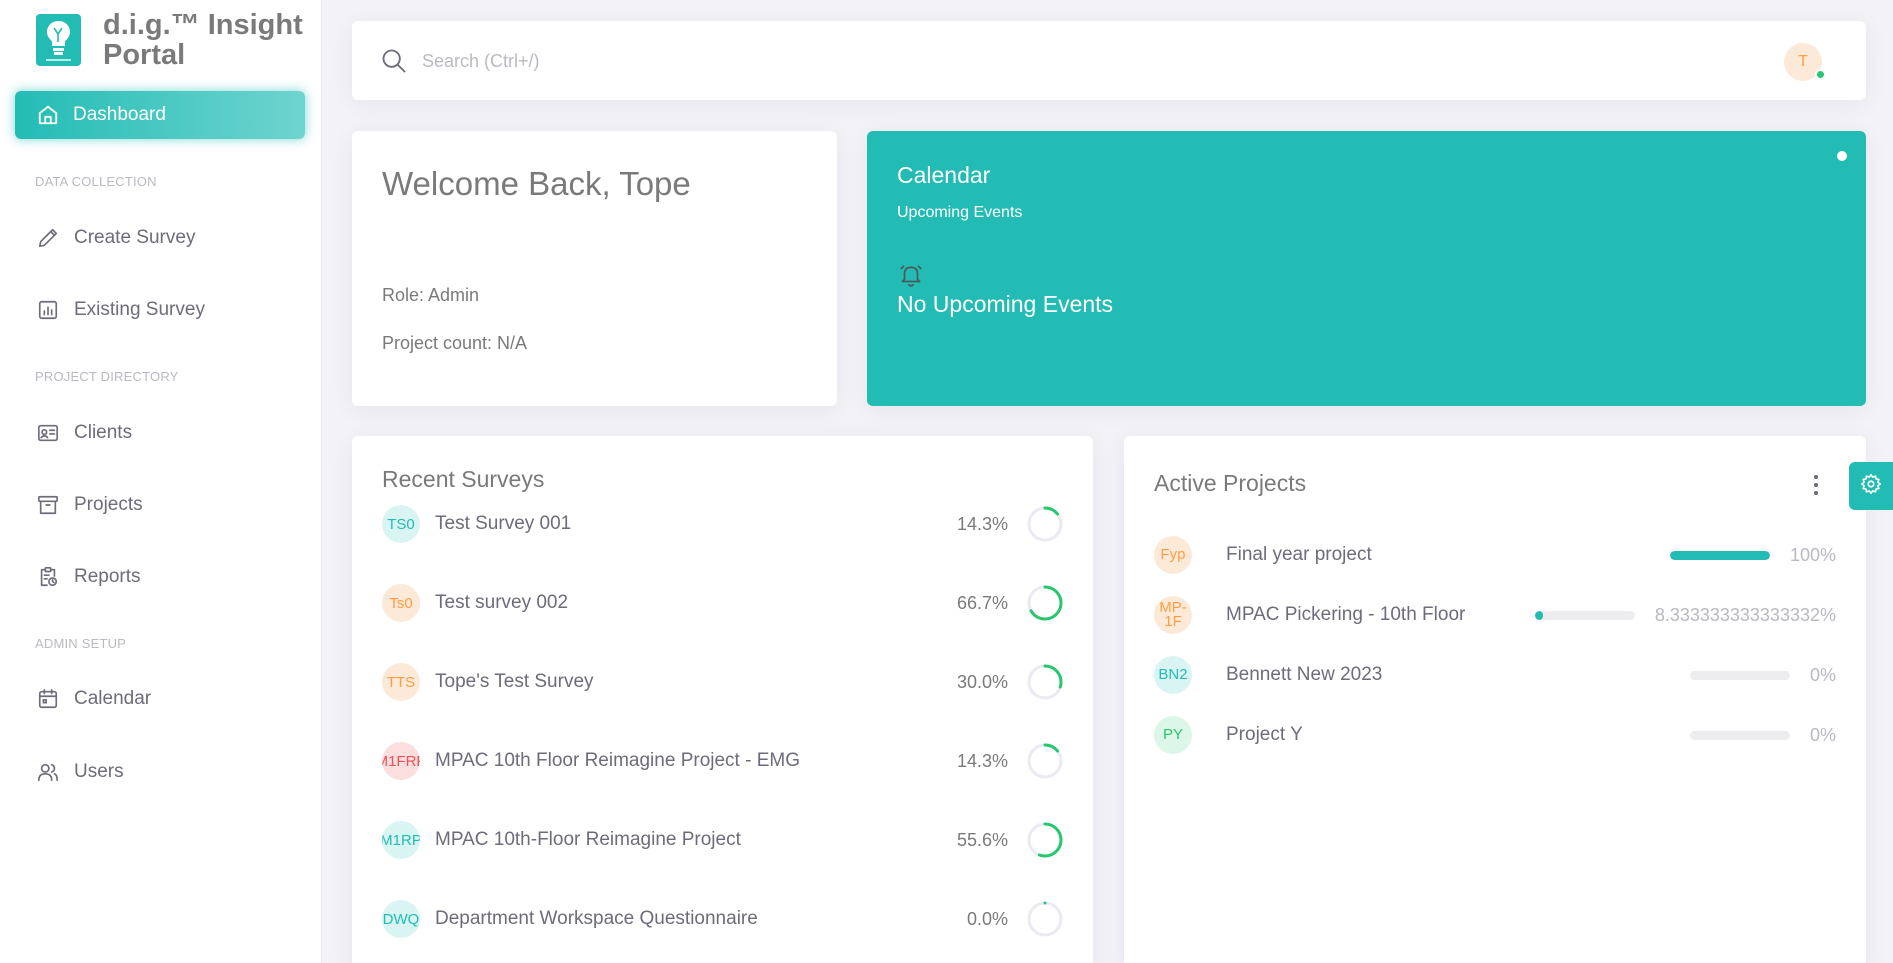 This screenshot has height=963, width=1893. Describe the element at coordinates (1005, 304) in the screenshot. I see `calendar-empty-message: No Upcoming Events` at that location.